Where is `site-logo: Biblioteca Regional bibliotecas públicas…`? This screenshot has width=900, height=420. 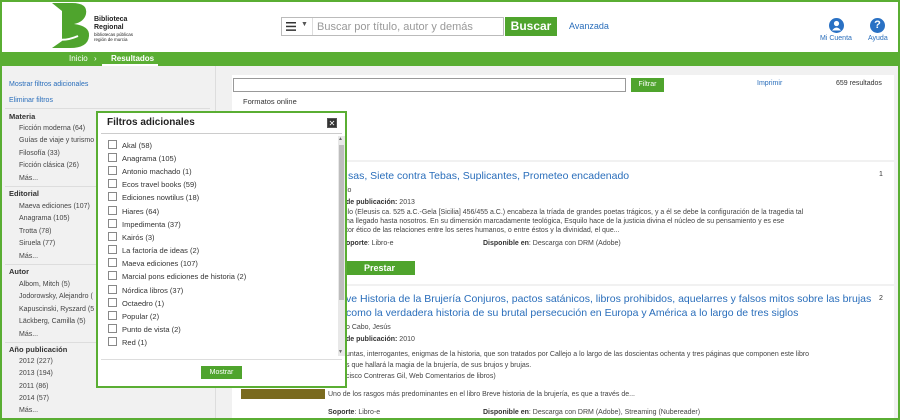 site-logo: Biblioteca Regional bibliotecas públicas… is located at coordinates (100, 25).